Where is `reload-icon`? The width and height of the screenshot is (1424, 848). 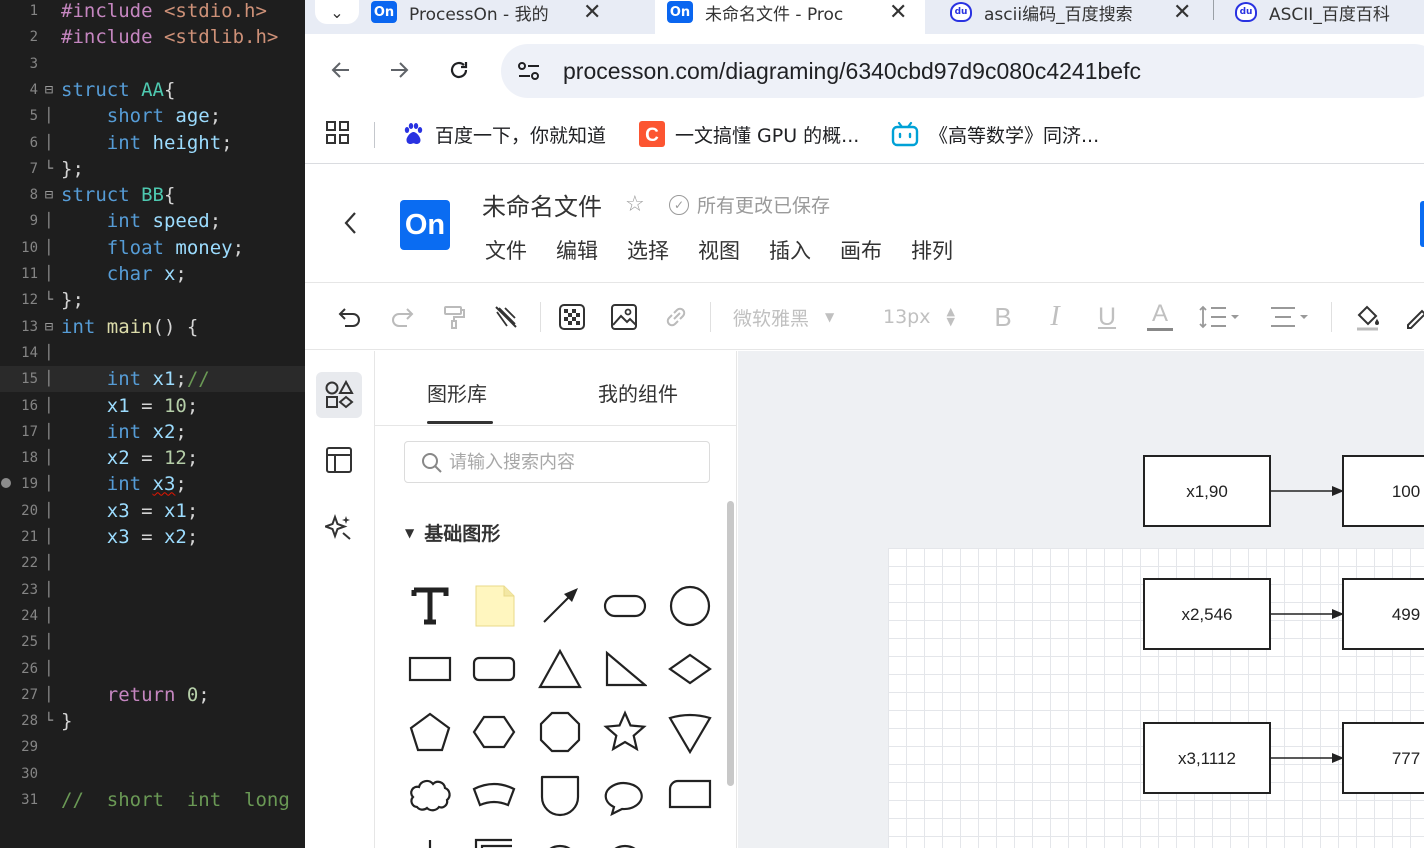
reload-icon is located at coordinates (459, 70).